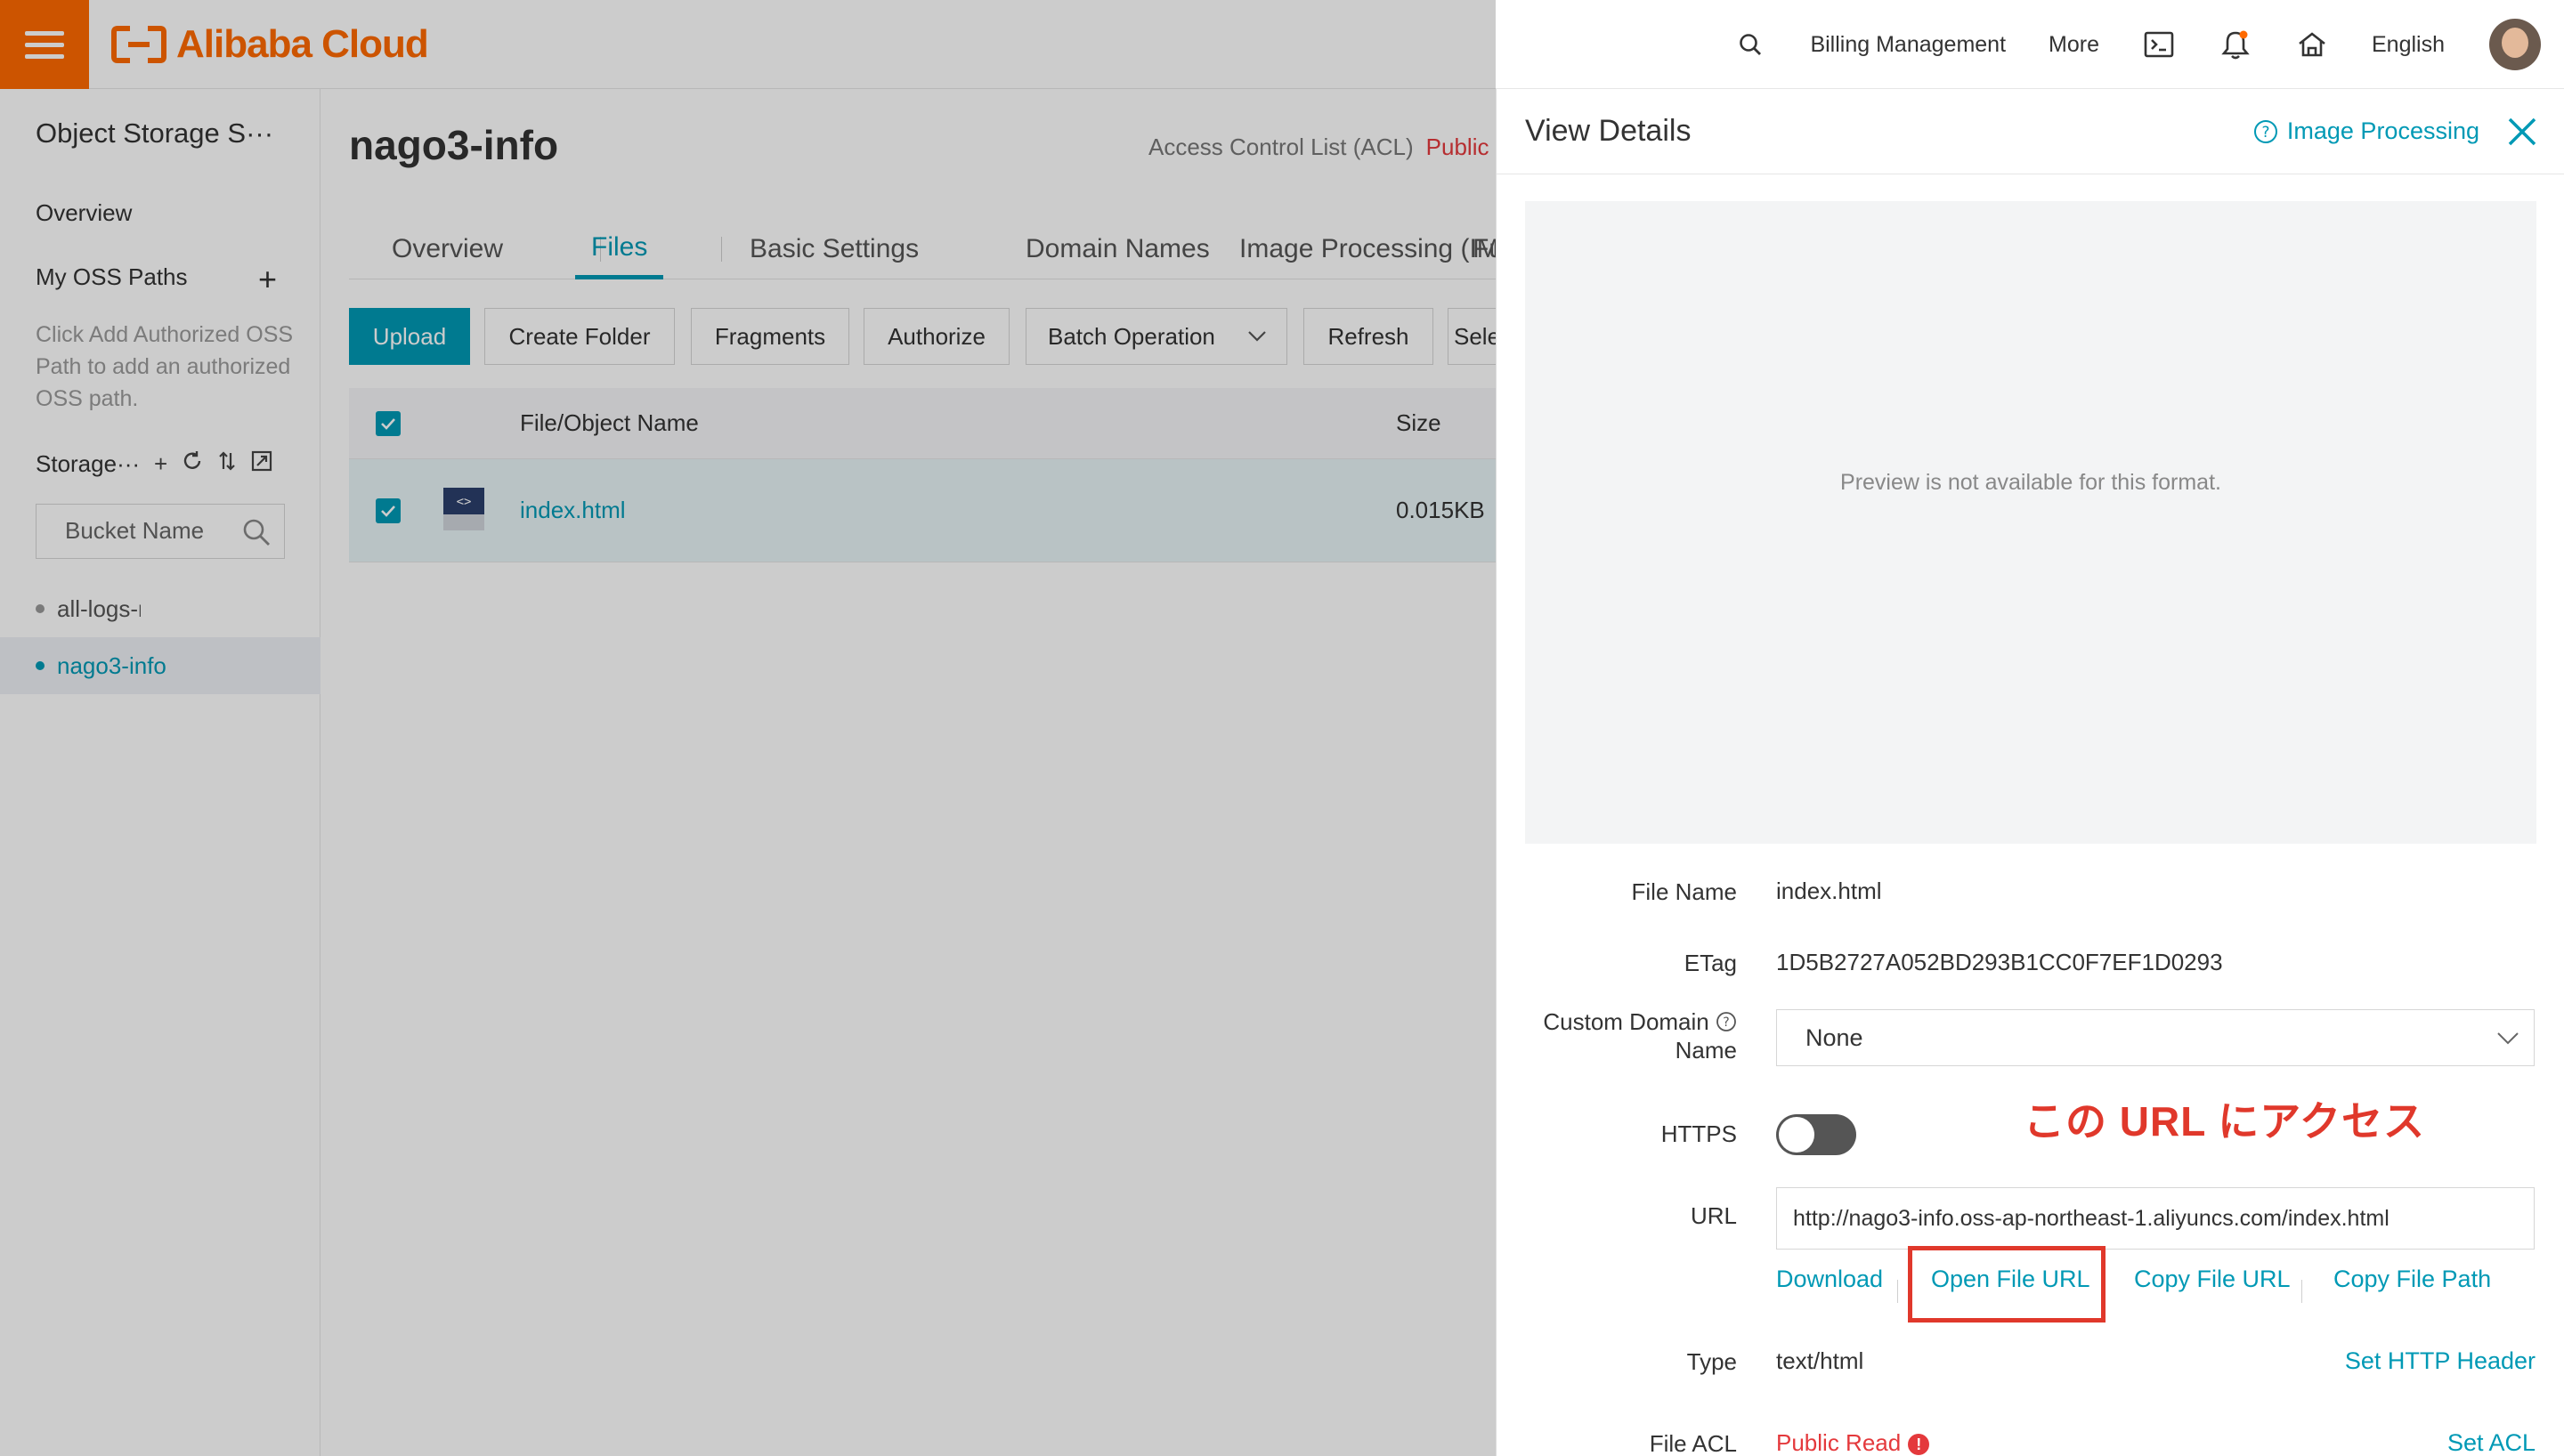 Image resolution: width=2564 pixels, height=1456 pixels. What do you see at coordinates (2491, 1442) in the screenshot?
I see `set-acl-link: Set ACL` at bounding box center [2491, 1442].